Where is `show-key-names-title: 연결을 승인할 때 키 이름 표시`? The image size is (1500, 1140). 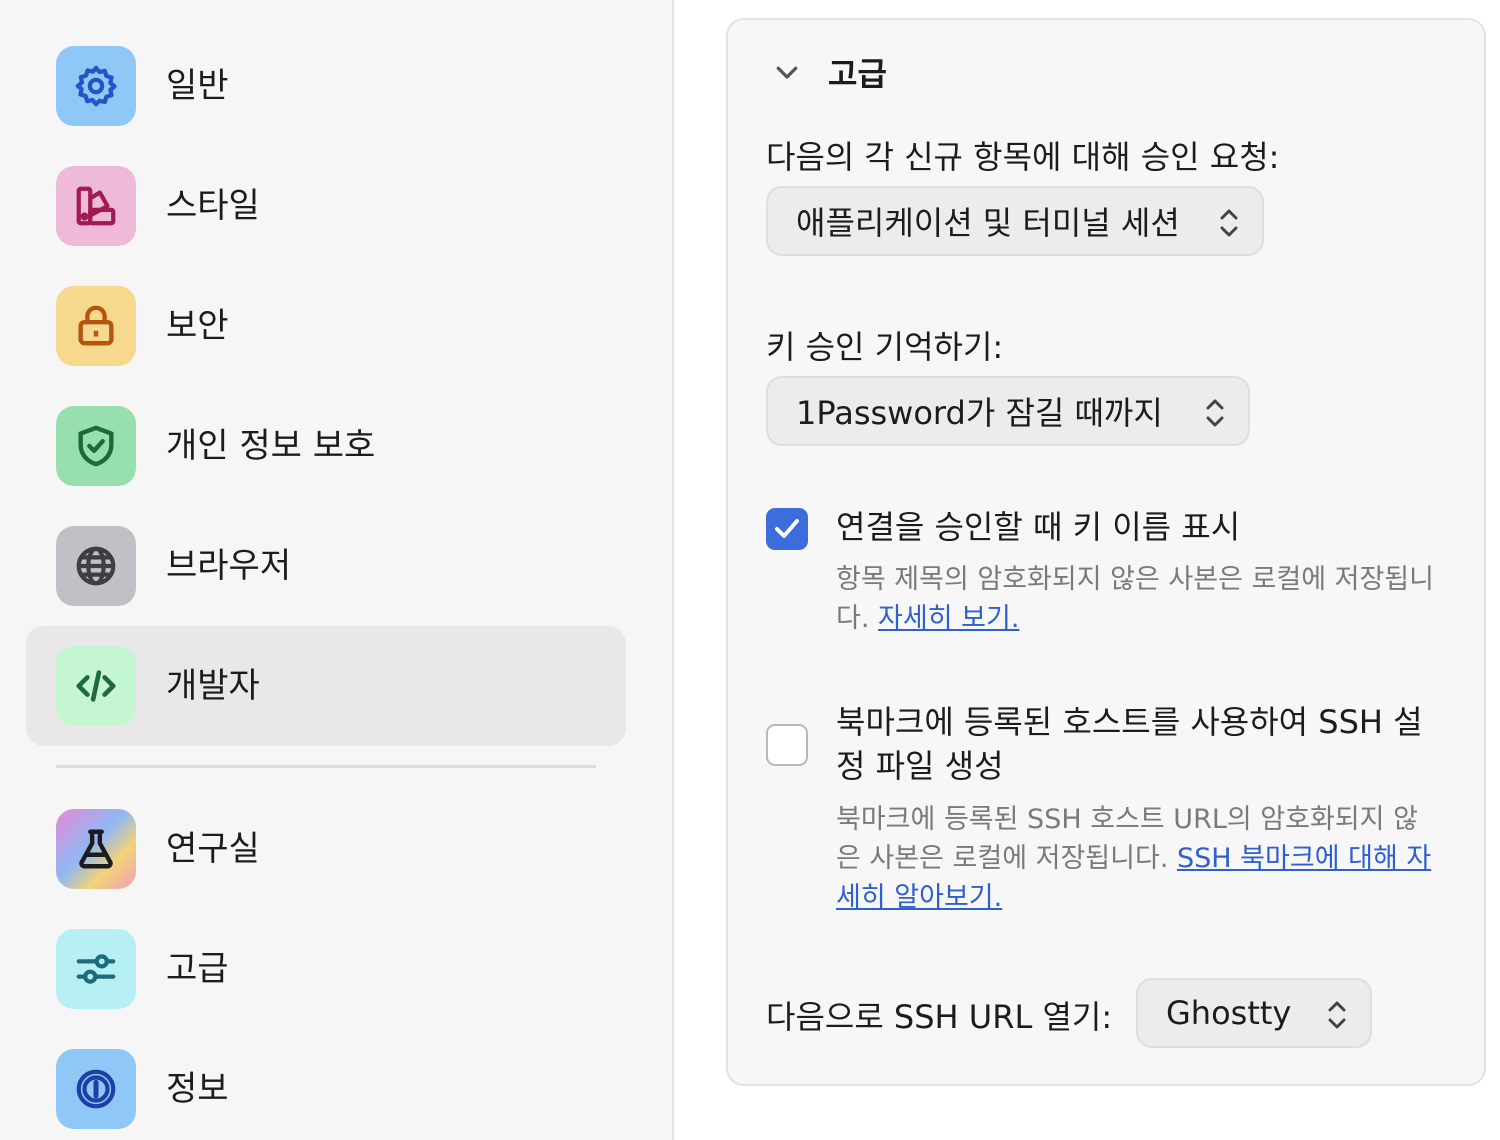
show-key-names-title: 연결을 승인할 때 키 이름 표시 is located at coordinates (1038, 527).